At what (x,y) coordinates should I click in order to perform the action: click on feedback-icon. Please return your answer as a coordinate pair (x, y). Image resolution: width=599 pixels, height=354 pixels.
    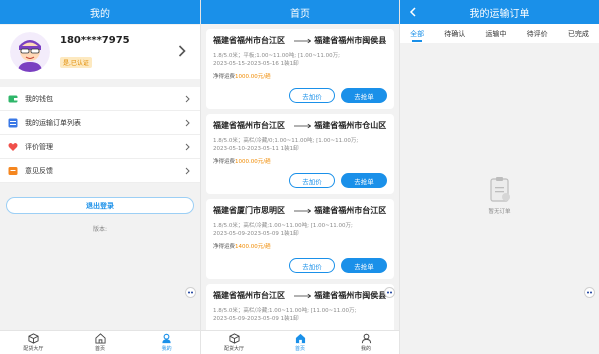
    Looking at the image, I should click on (13, 171).